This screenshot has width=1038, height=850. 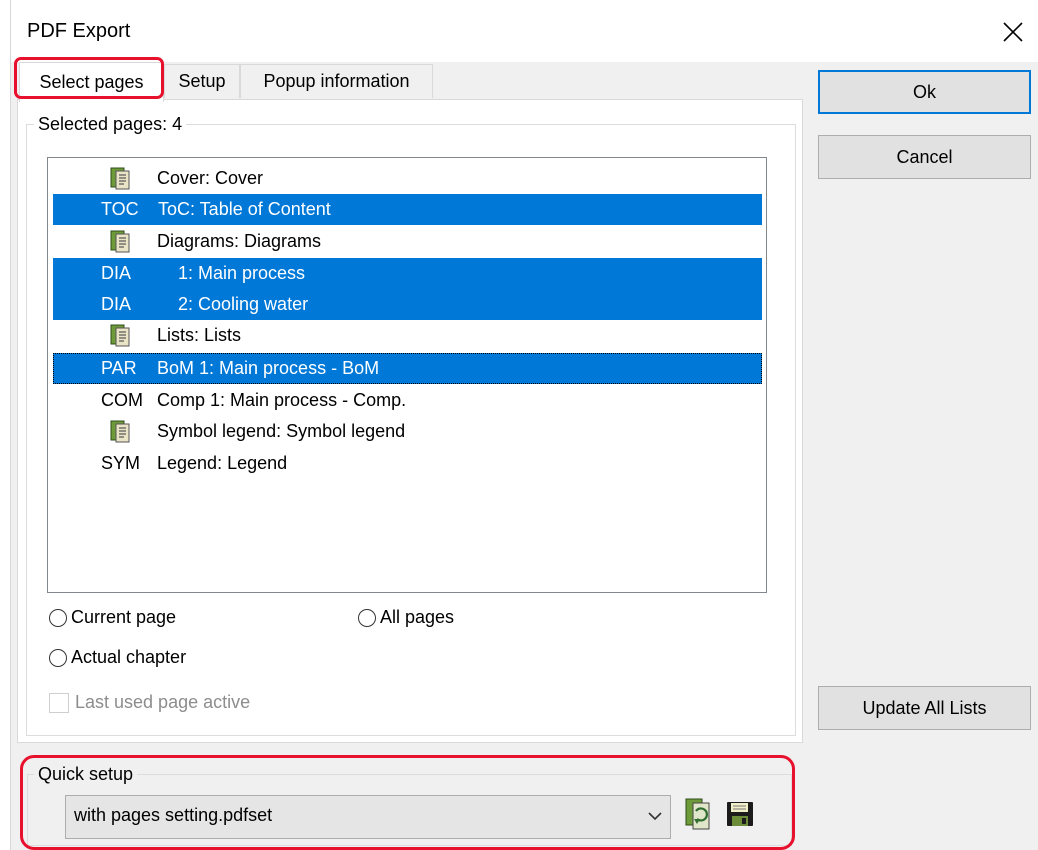 I want to click on list-item: Symbol legend, so click(x=407, y=431).